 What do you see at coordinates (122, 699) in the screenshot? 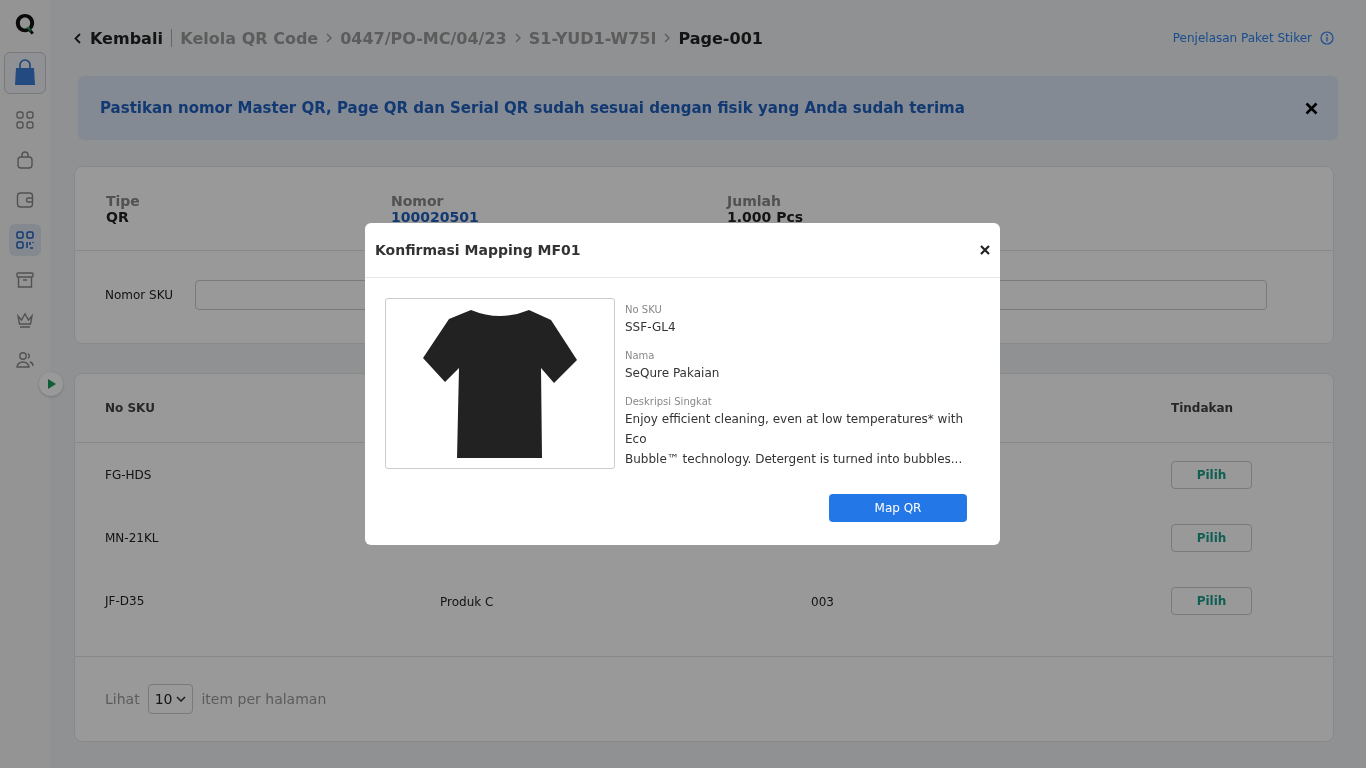
I see `pagination-label: Lihat` at bounding box center [122, 699].